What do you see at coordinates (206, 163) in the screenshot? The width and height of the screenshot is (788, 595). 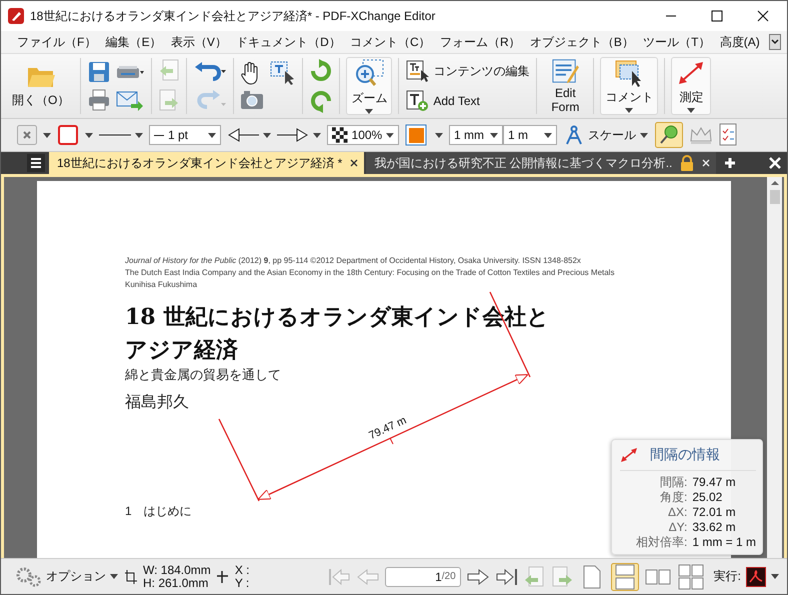 I see `document-tab: 18世紀におけるオランダ東インド会社とアジア経済 *` at bounding box center [206, 163].